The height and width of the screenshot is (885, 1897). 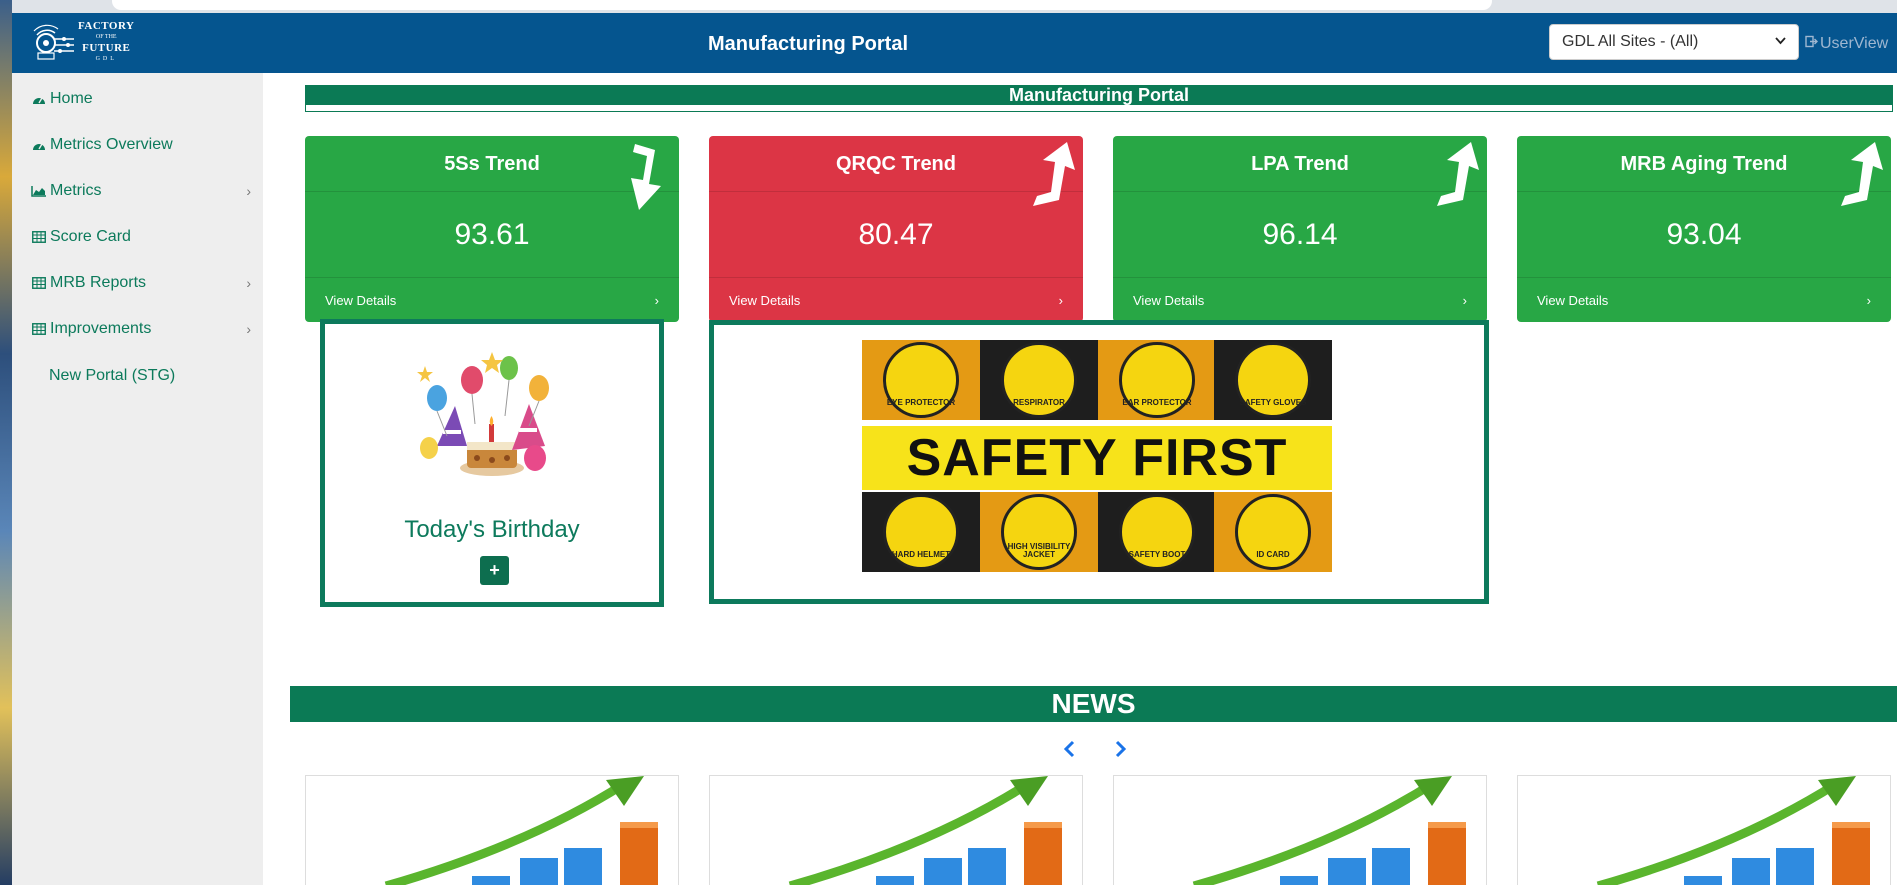 I want to click on plus-icon: +, so click(x=494, y=570).